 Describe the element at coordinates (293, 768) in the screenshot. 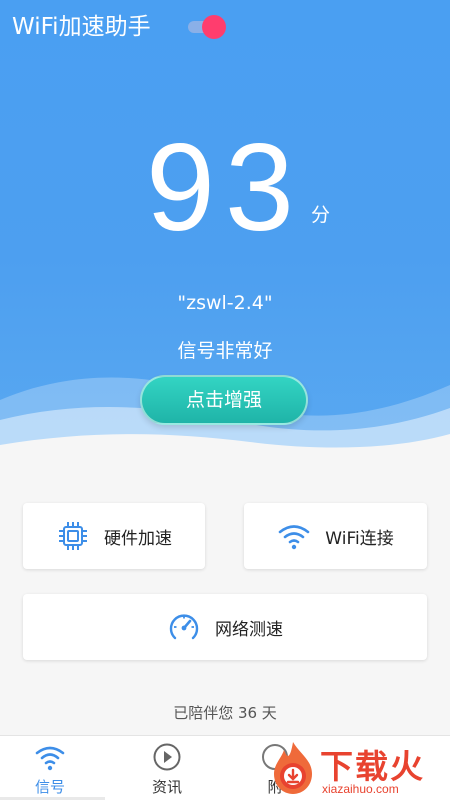

I see `flame-logo-icon` at that location.